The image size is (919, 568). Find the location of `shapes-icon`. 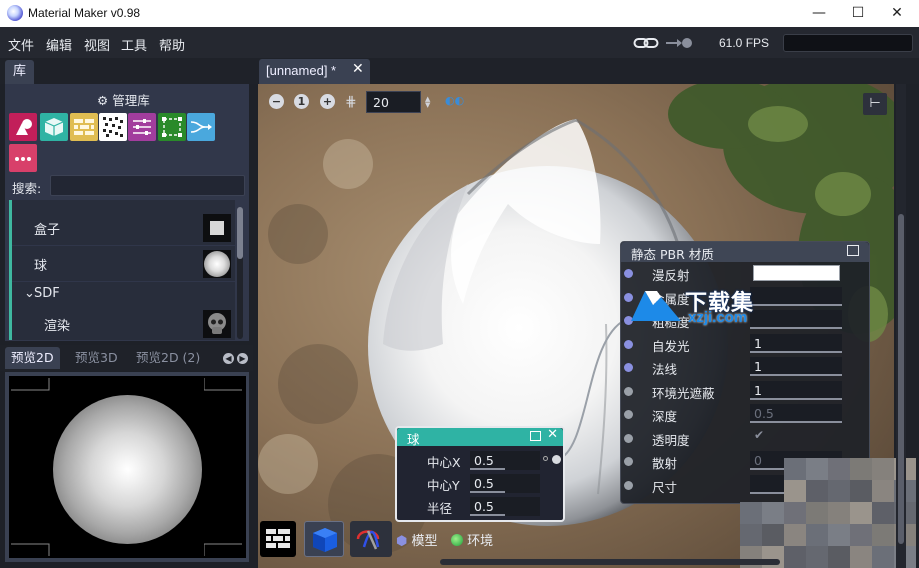

shapes-icon is located at coordinates (24, 127).